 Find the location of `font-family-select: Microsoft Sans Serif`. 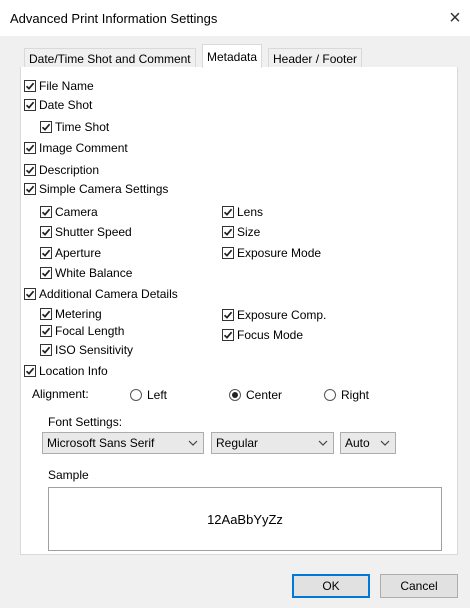

font-family-select: Microsoft Sans Serif is located at coordinates (123, 443).